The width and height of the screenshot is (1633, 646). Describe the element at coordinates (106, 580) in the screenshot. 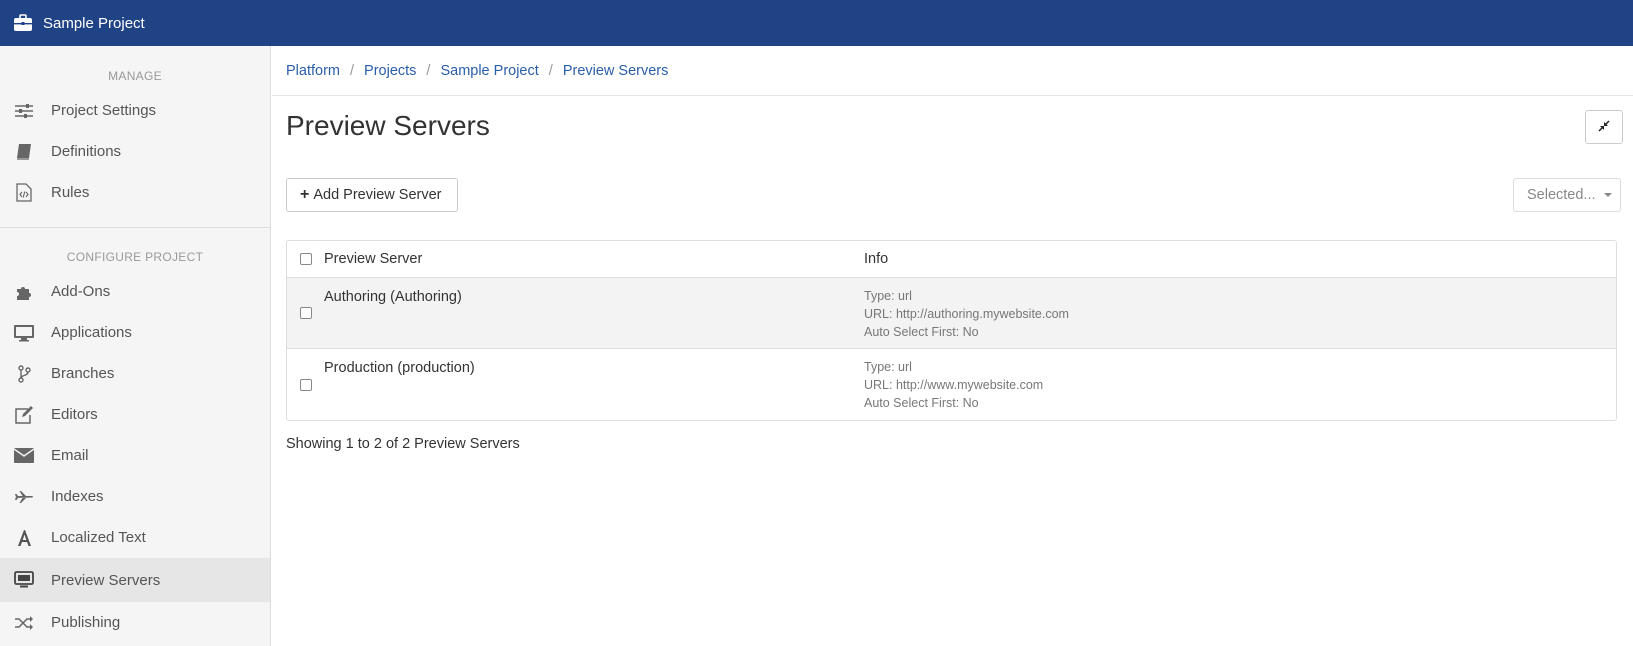

I see `sidebar-item-label: Preview Servers` at that location.